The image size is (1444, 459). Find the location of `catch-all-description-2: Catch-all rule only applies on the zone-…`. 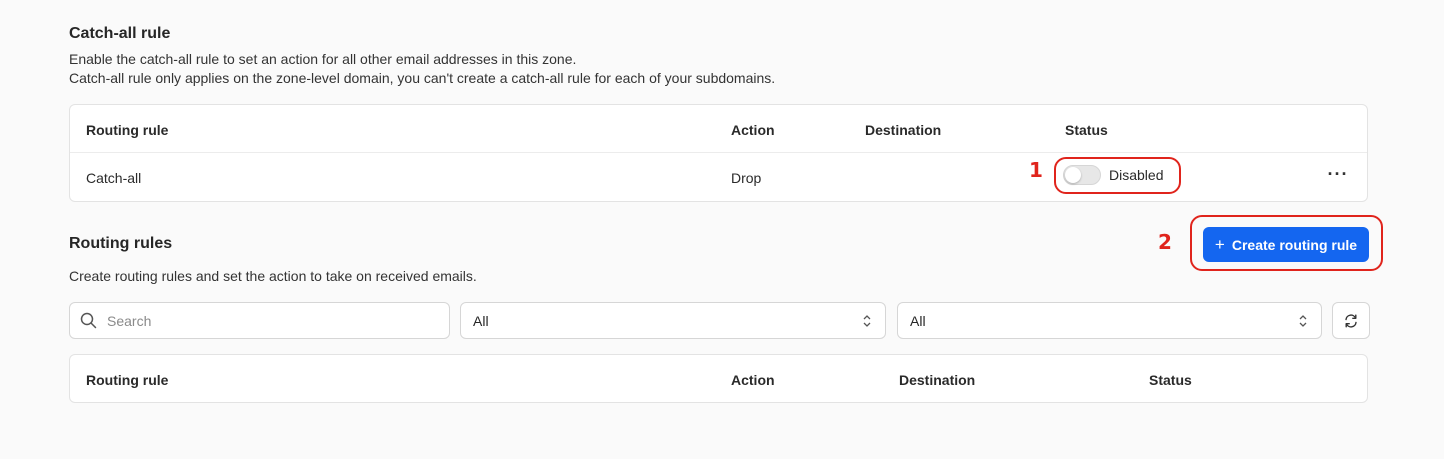

catch-all-description-2: Catch-all rule only applies on the zone-… is located at coordinates (422, 78).